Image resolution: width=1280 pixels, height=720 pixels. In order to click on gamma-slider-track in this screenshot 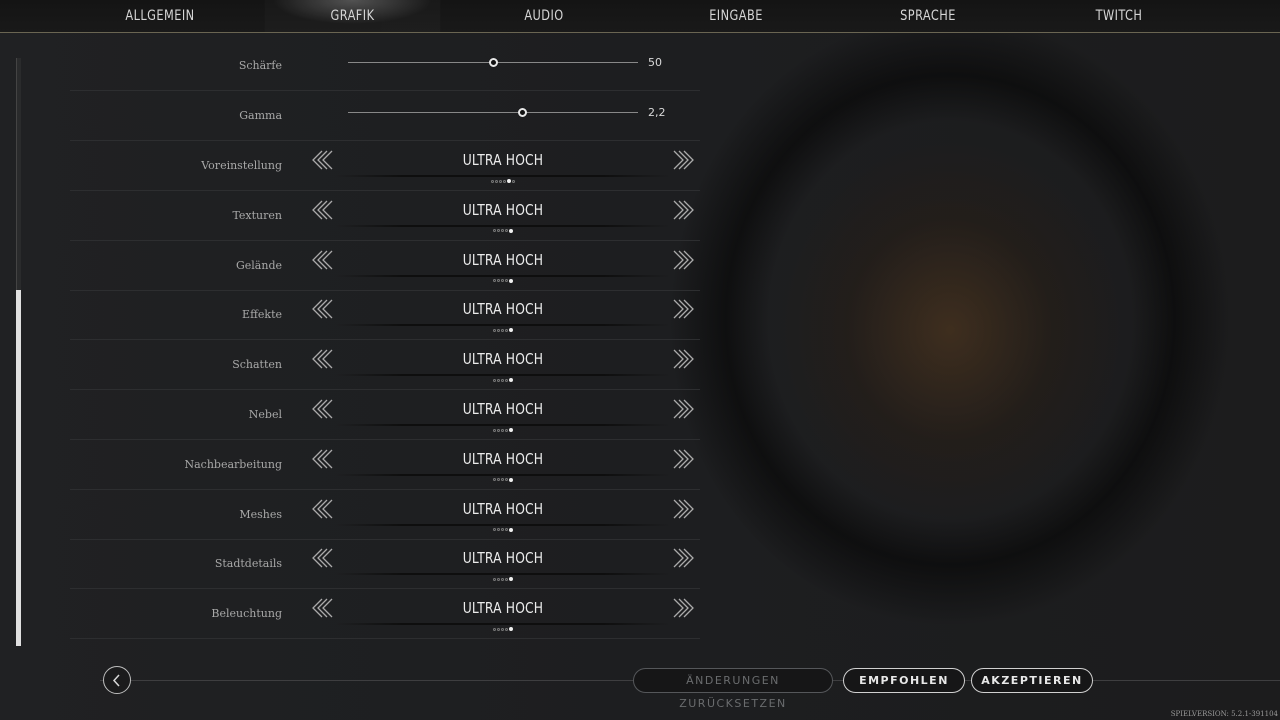, I will do `click(493, 112)`.